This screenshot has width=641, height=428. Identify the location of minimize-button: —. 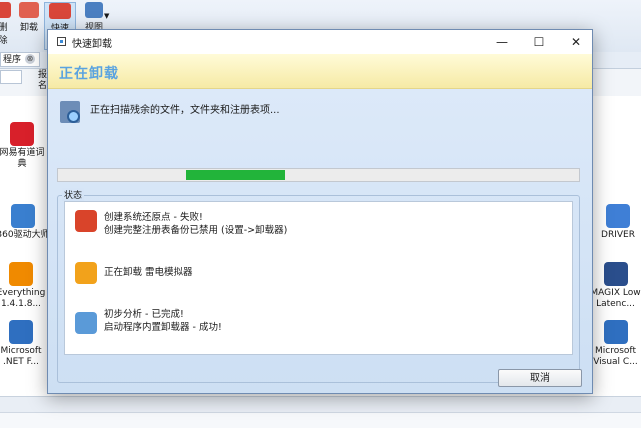
(502, 42).